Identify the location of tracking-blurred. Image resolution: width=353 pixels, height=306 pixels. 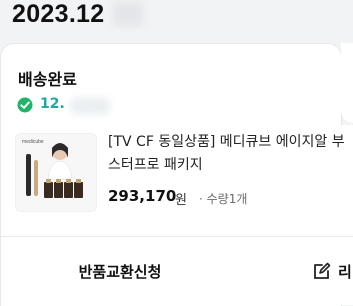
(90, 106).